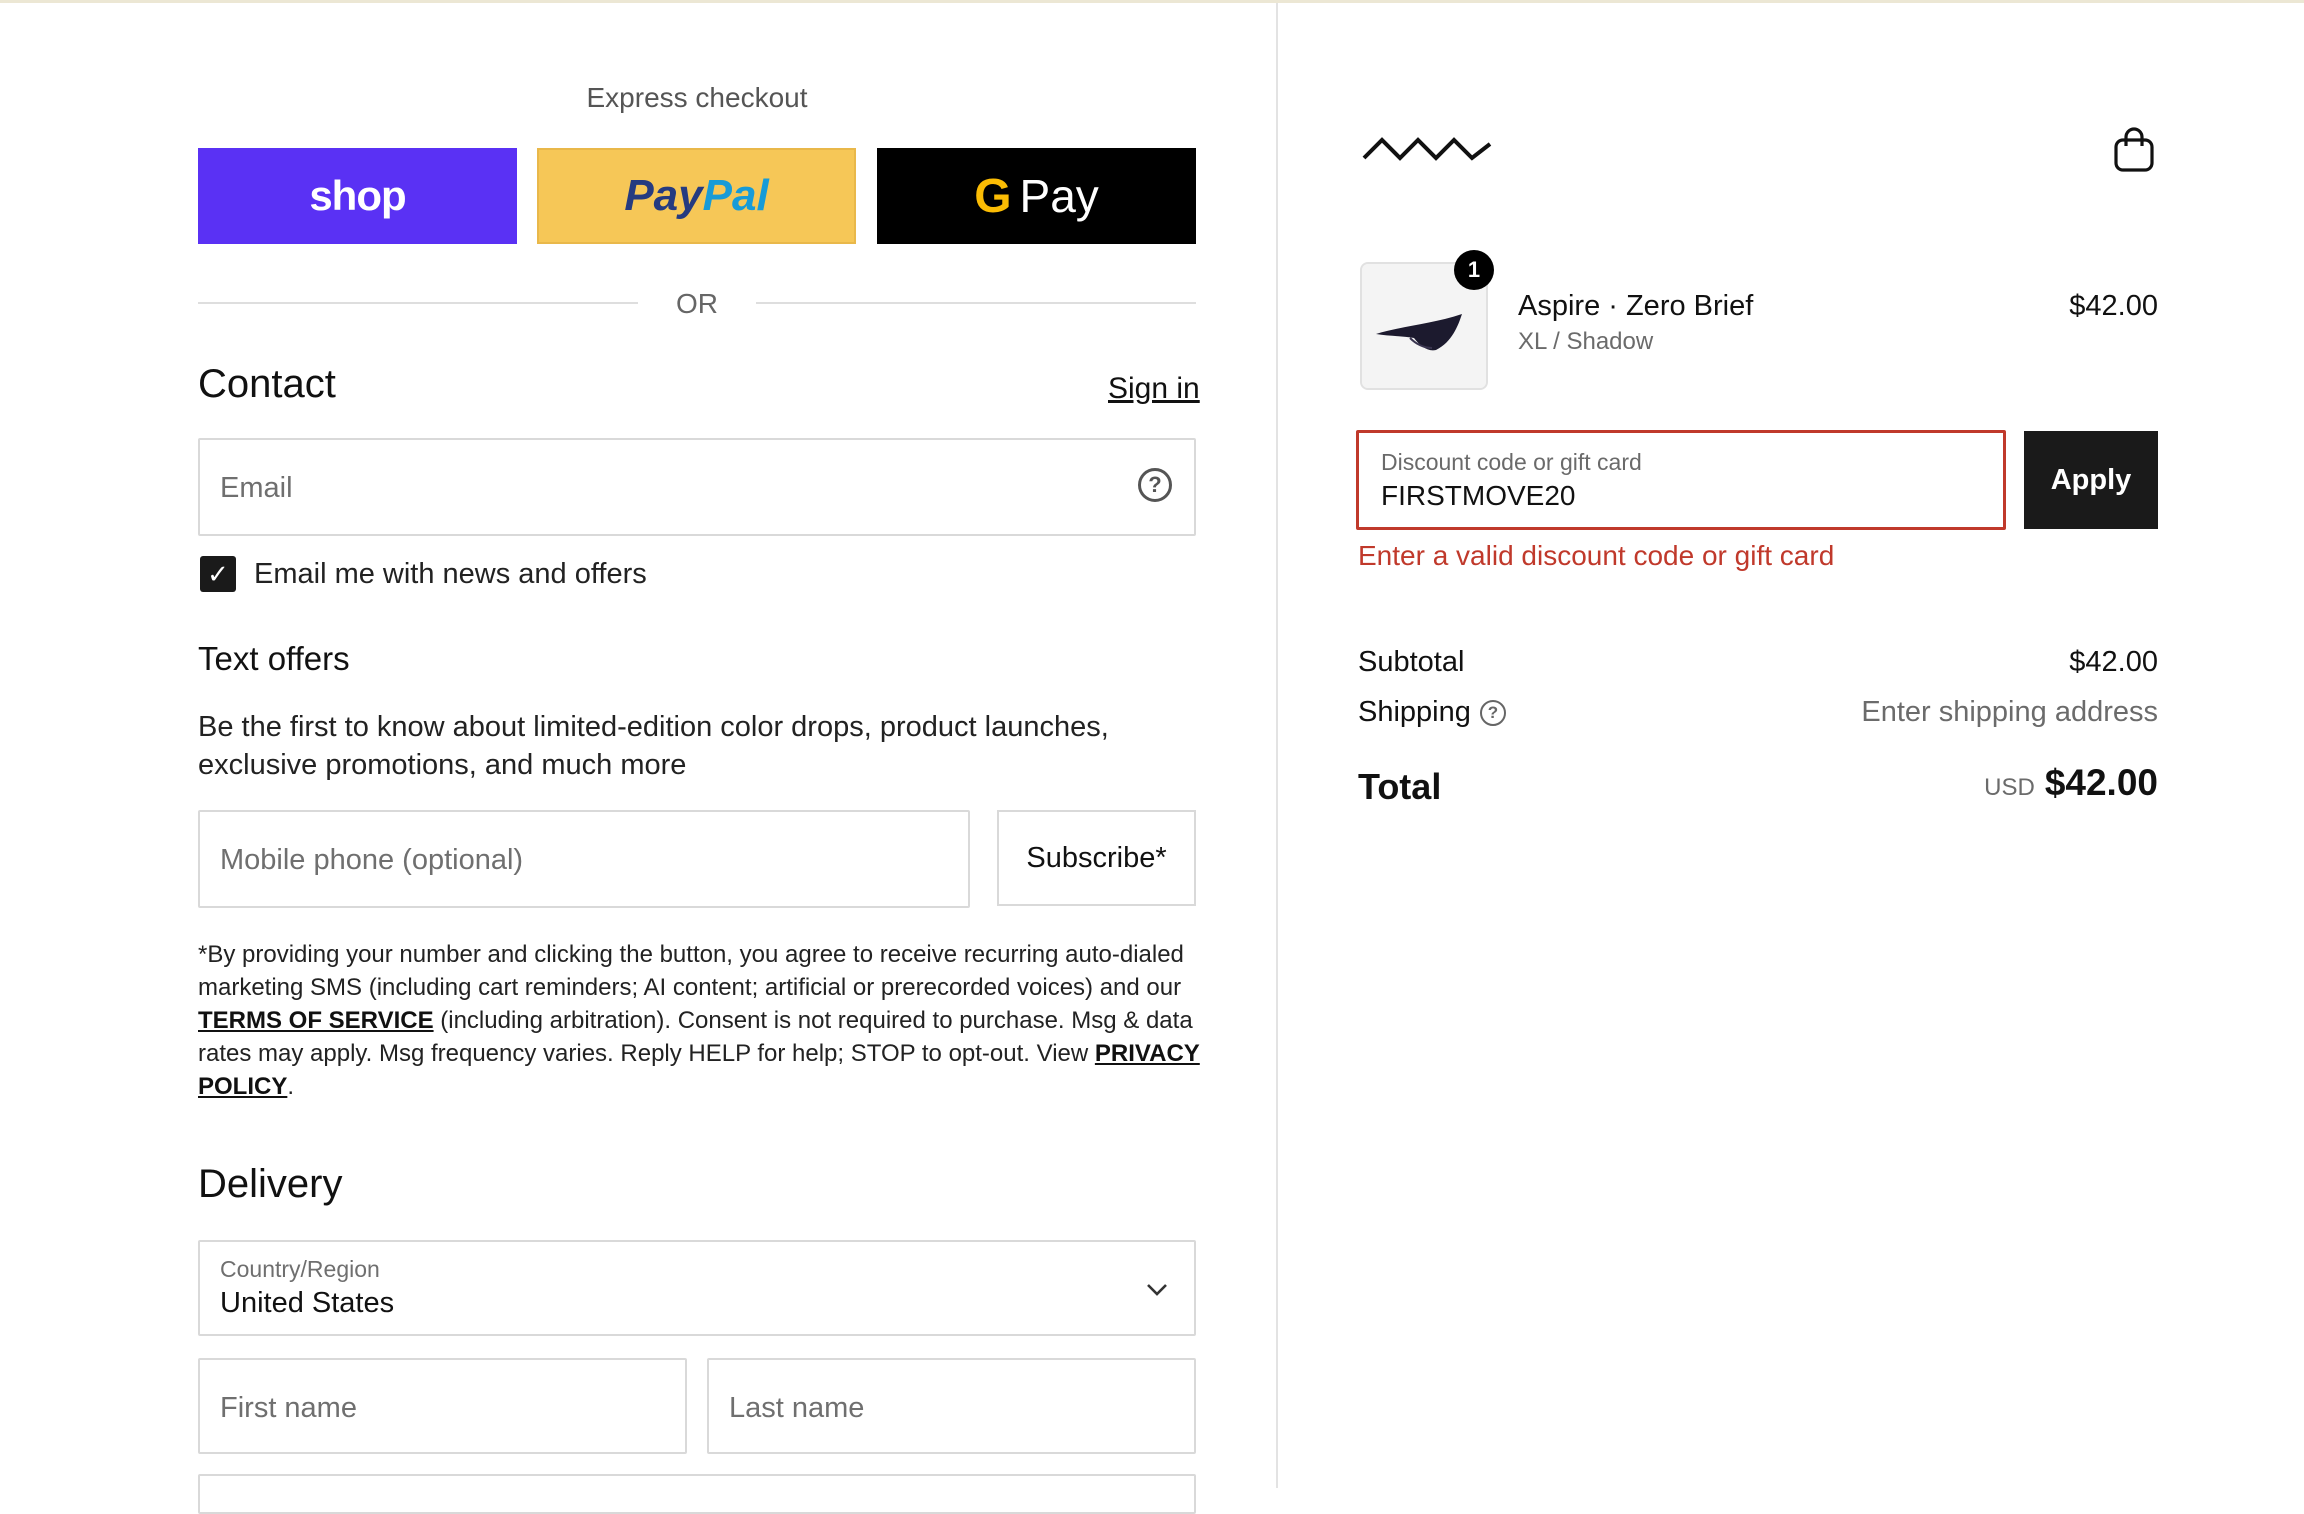 Image resolution: width=2304 pixels, height=1514 pixels. I want to click on shipping-value: Enter shipping address, so click(2009, 712).